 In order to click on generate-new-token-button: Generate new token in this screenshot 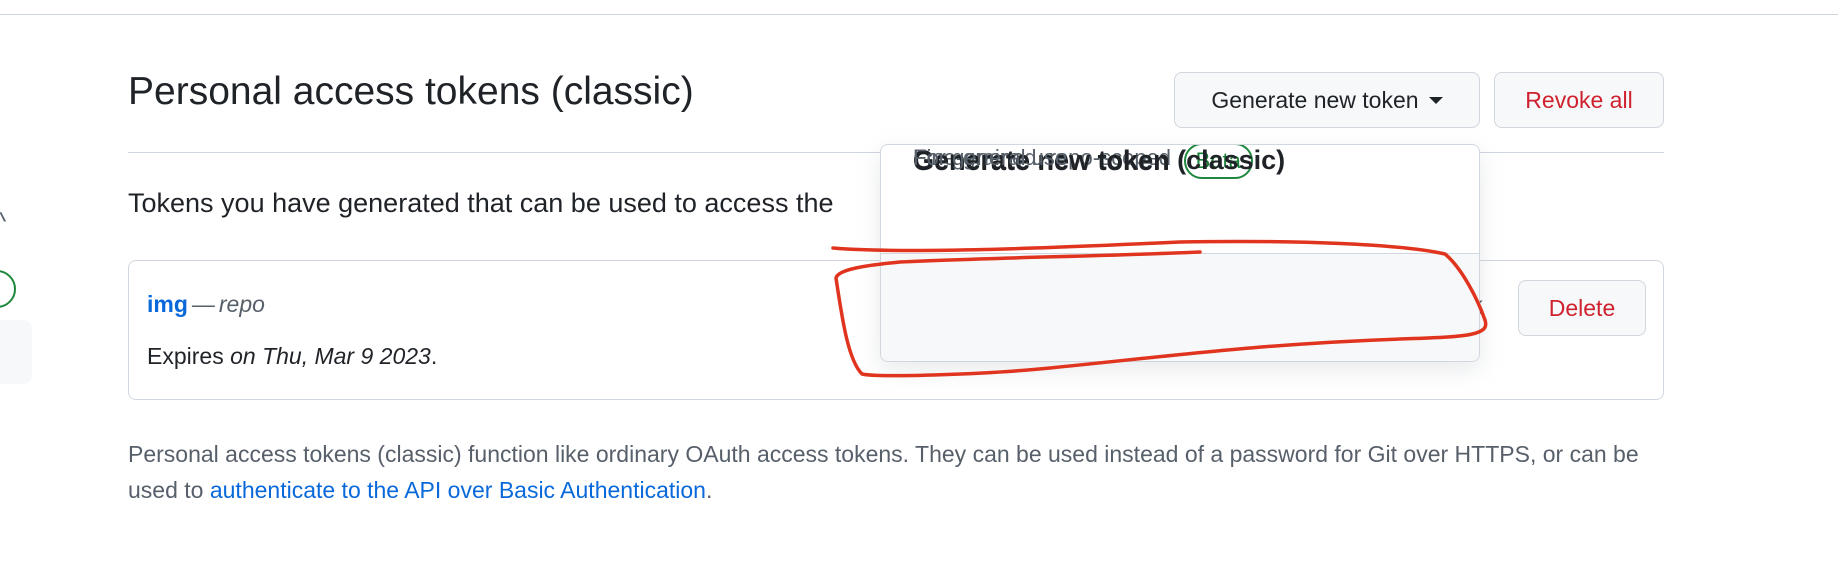, I will do `click(1327, 100)`.